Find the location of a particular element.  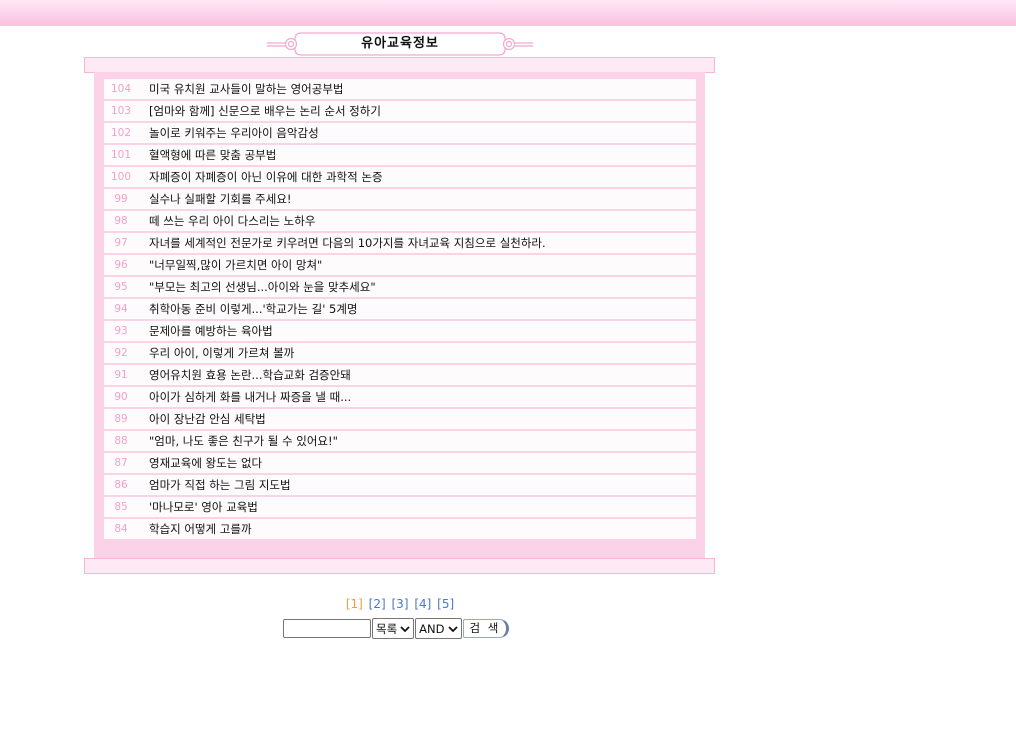

search-scope-select: 목록 is located at coordinates (393, 628).